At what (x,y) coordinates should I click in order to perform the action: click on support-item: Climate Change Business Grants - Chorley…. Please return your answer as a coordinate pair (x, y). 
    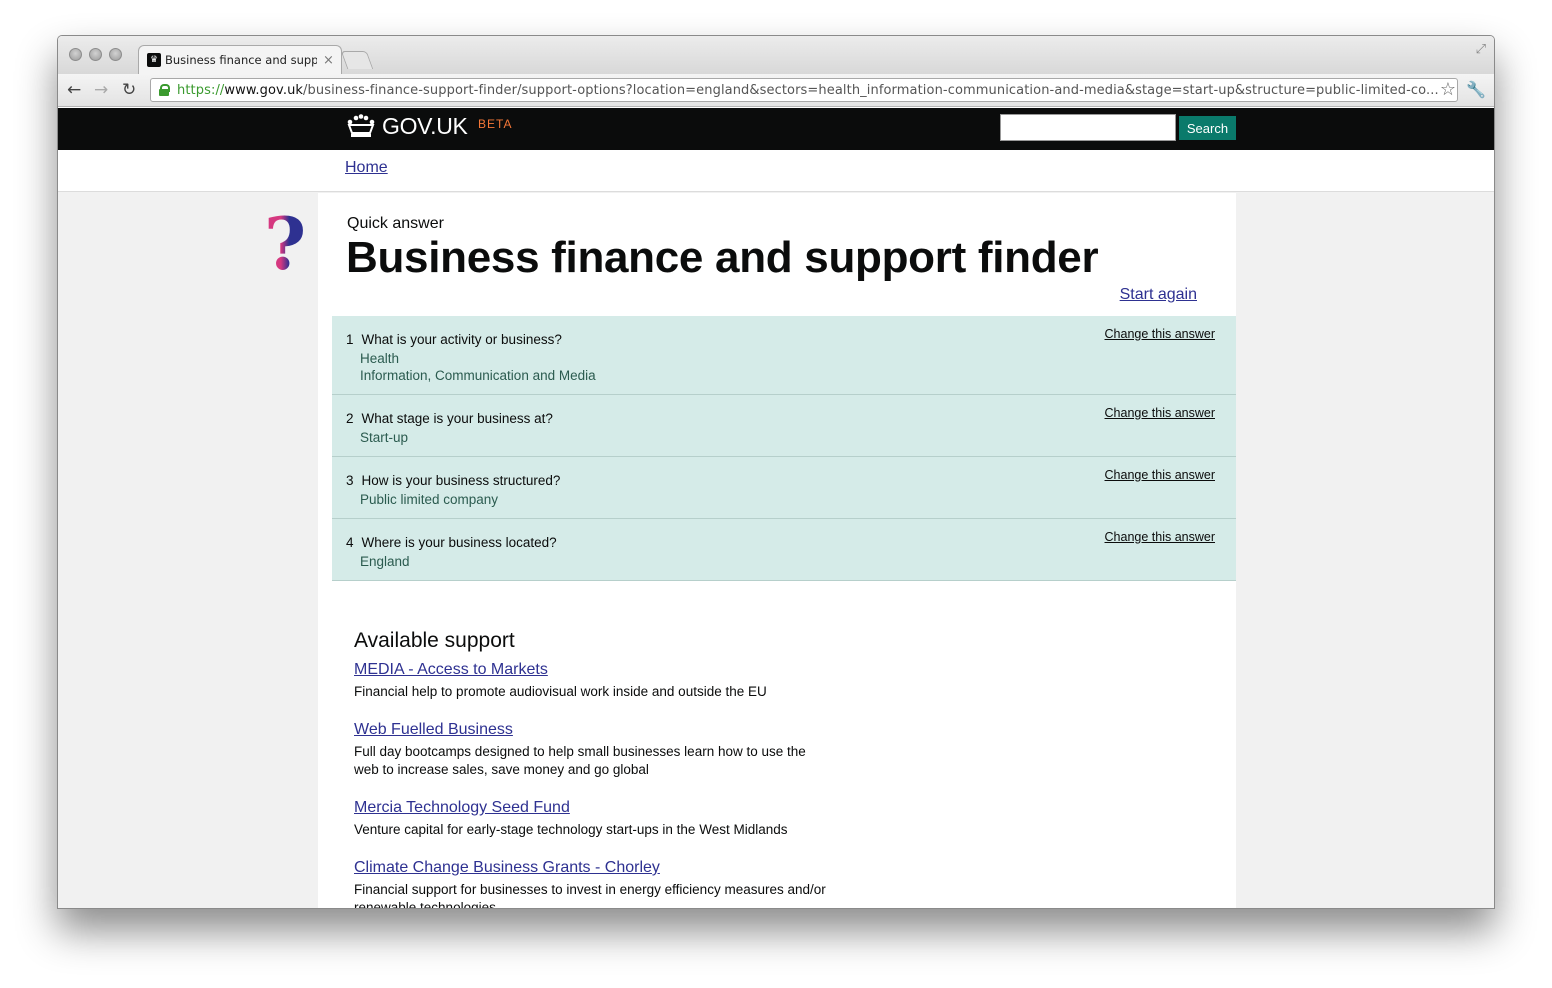
    Looking at the image, I should click on (594, 884).